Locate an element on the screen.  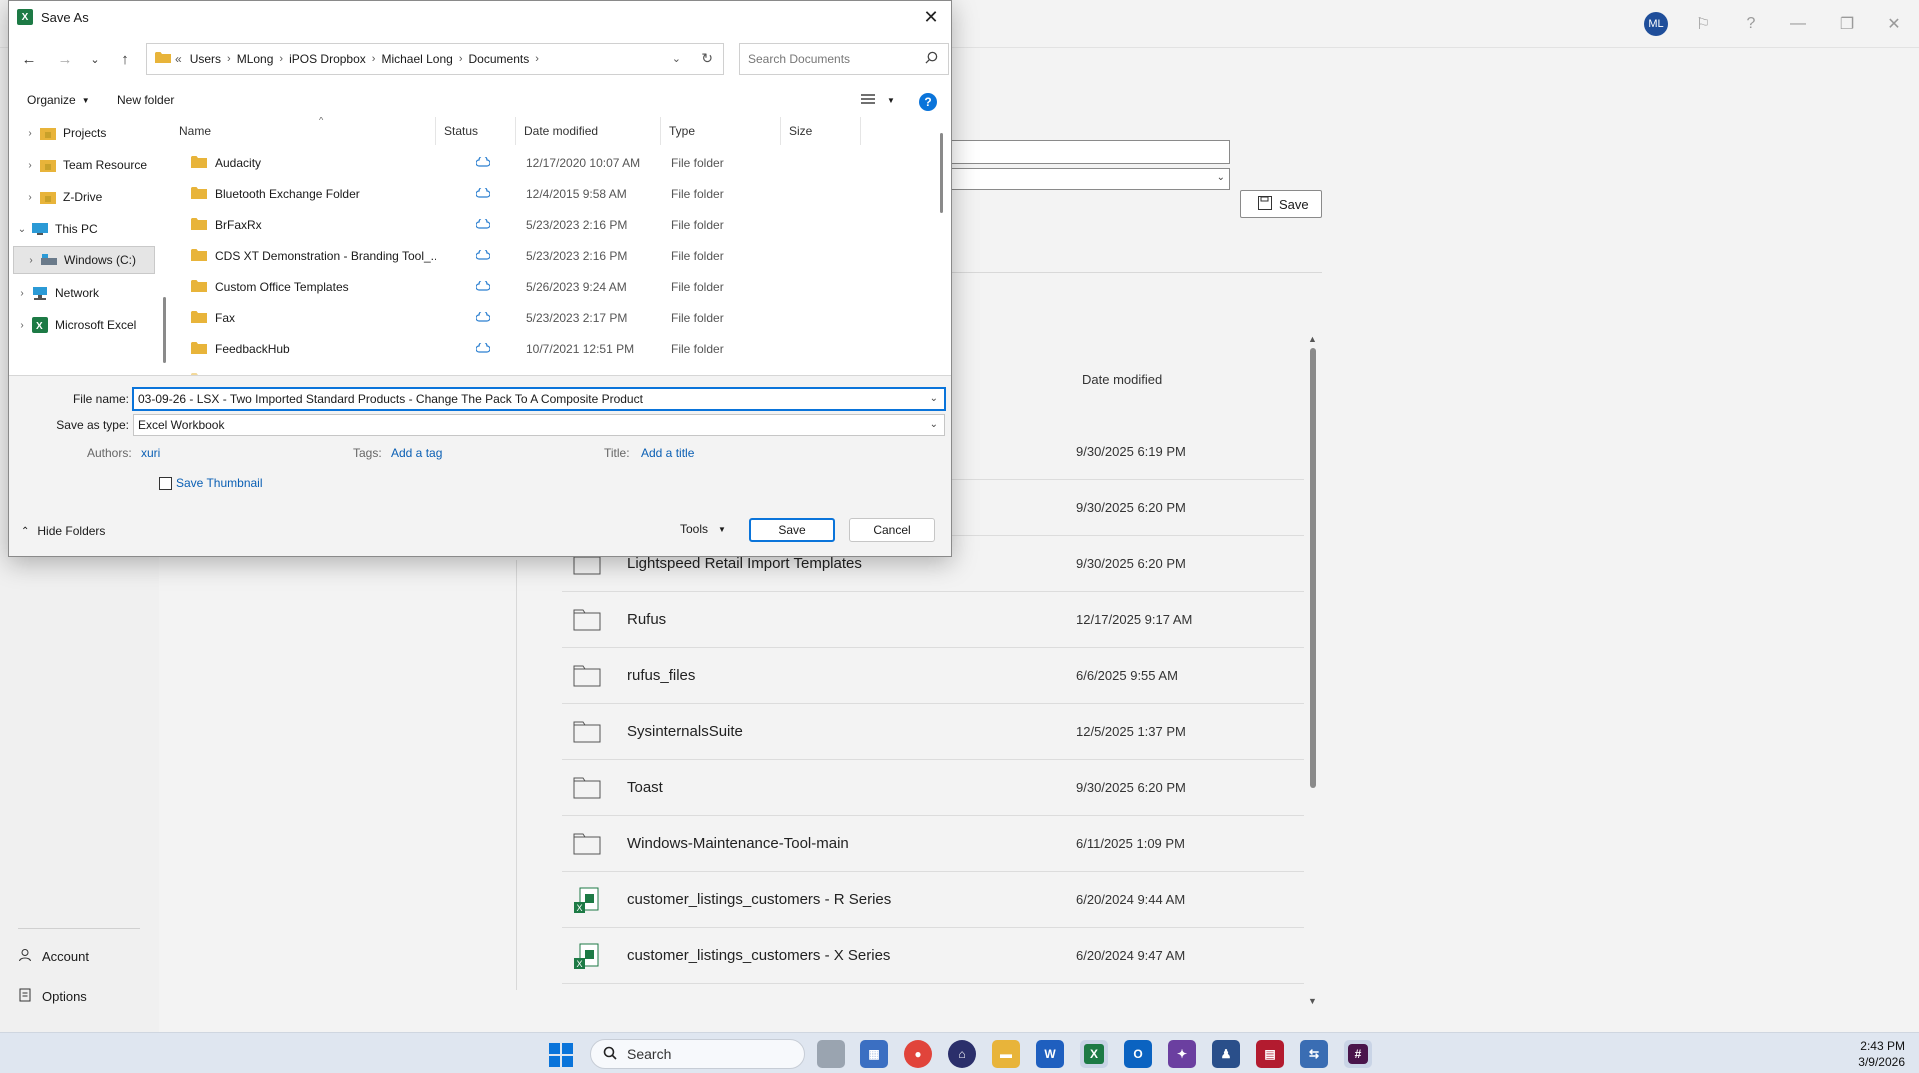
clock: 2:43 PM 3/9/2026 is located at coordinates (1881, 1054).